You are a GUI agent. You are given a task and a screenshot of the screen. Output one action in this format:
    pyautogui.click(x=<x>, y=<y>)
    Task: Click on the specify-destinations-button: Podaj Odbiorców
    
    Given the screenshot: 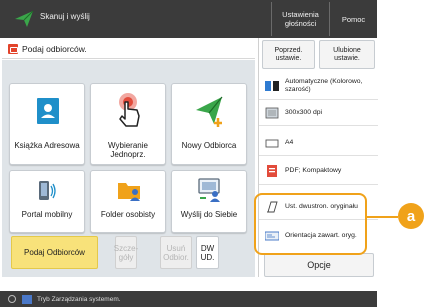 What is the action you would take?
    pyautogui.click(x=54, y=252)
    